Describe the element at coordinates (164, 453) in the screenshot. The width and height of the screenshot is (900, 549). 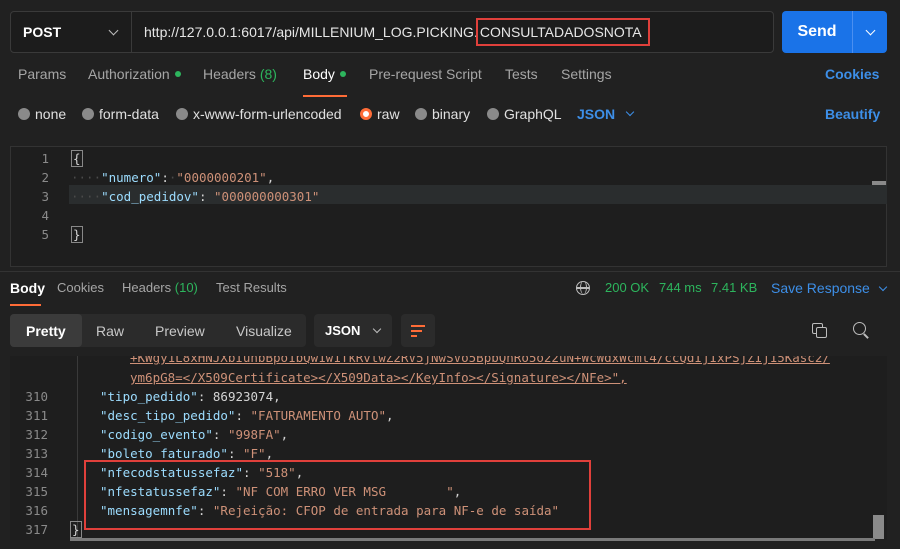
I see `json-key: "boleto_faturado"` at that location.